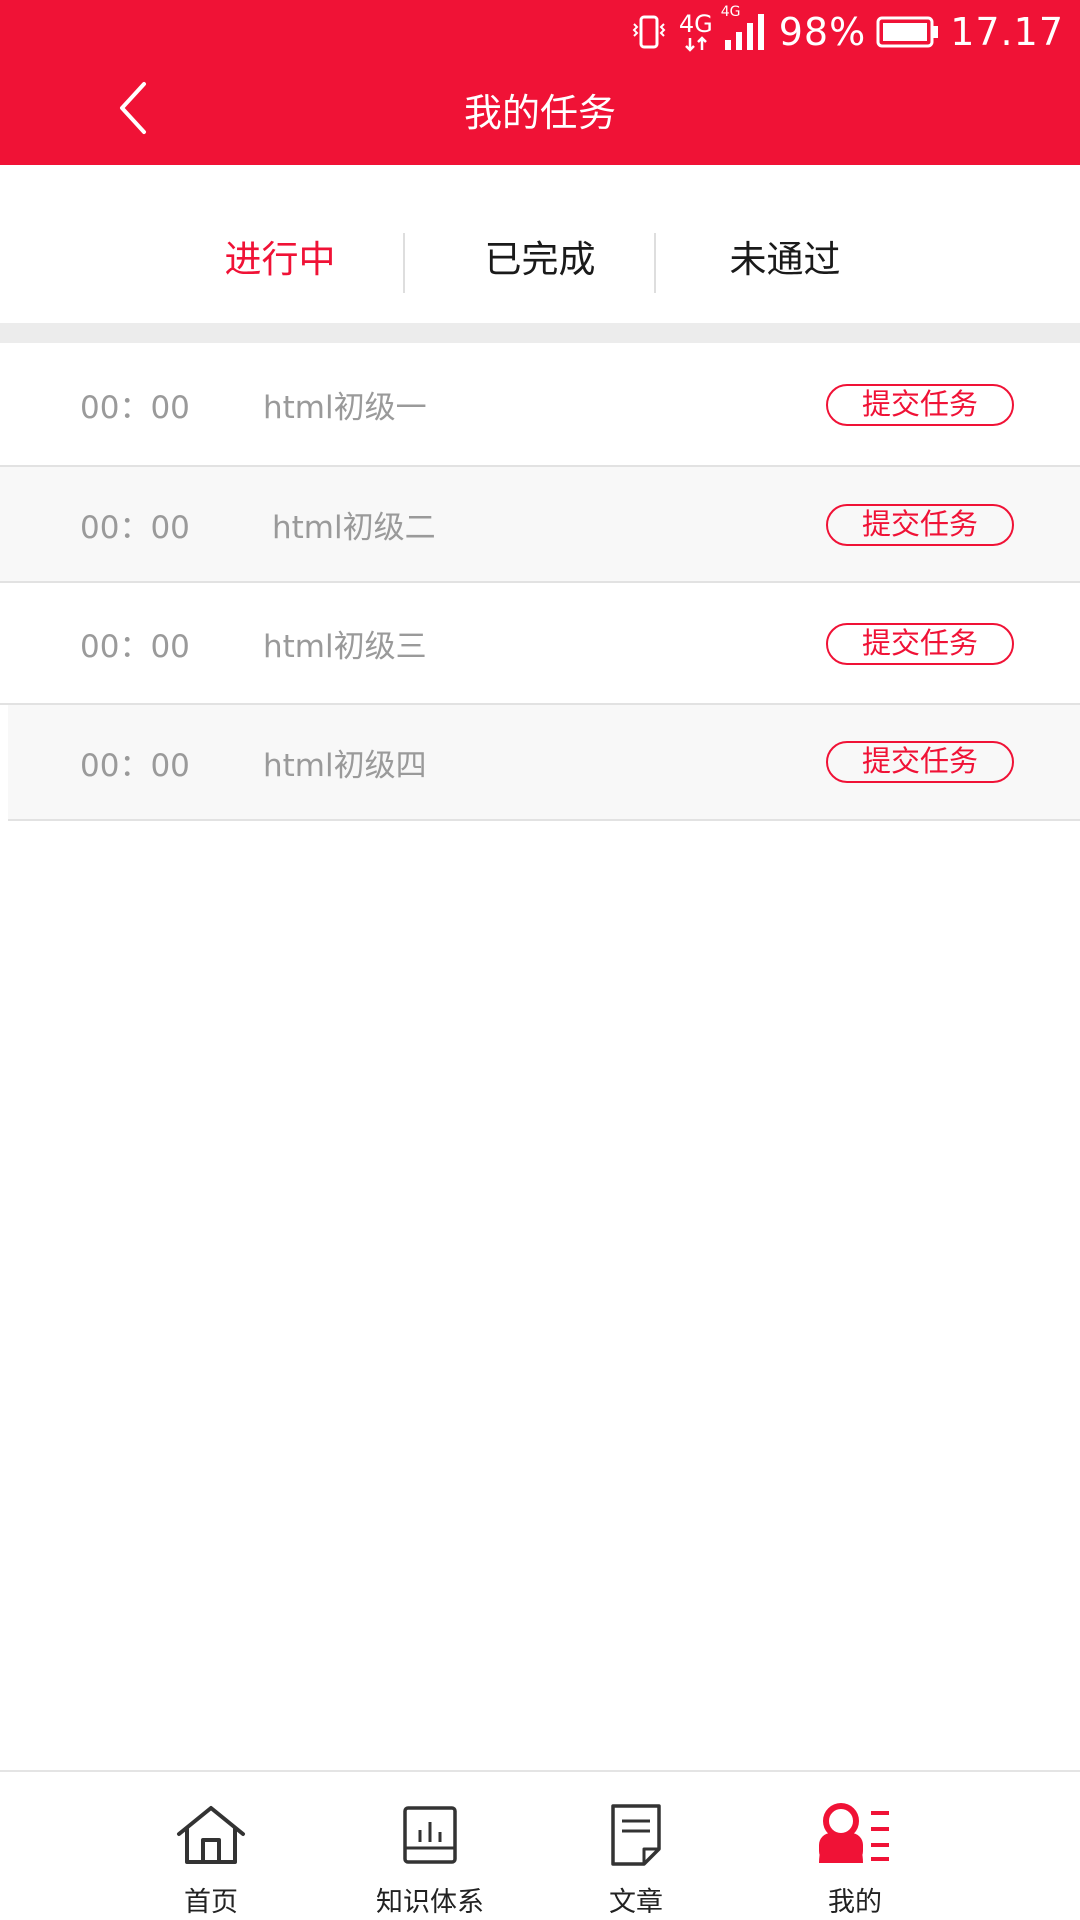  I want to click on network-label: 4G, so click(695, 24).